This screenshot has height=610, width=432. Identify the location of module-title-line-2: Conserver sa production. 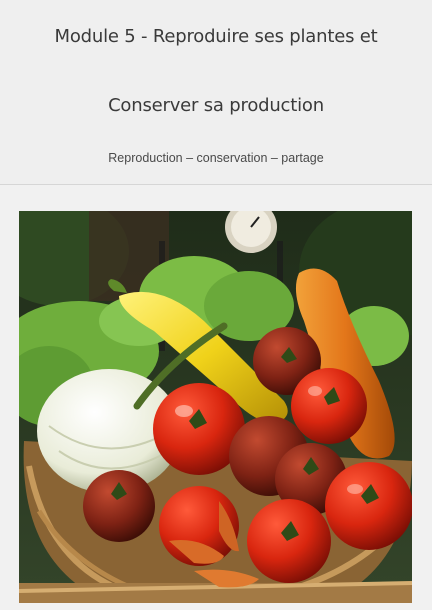
(216, 105).